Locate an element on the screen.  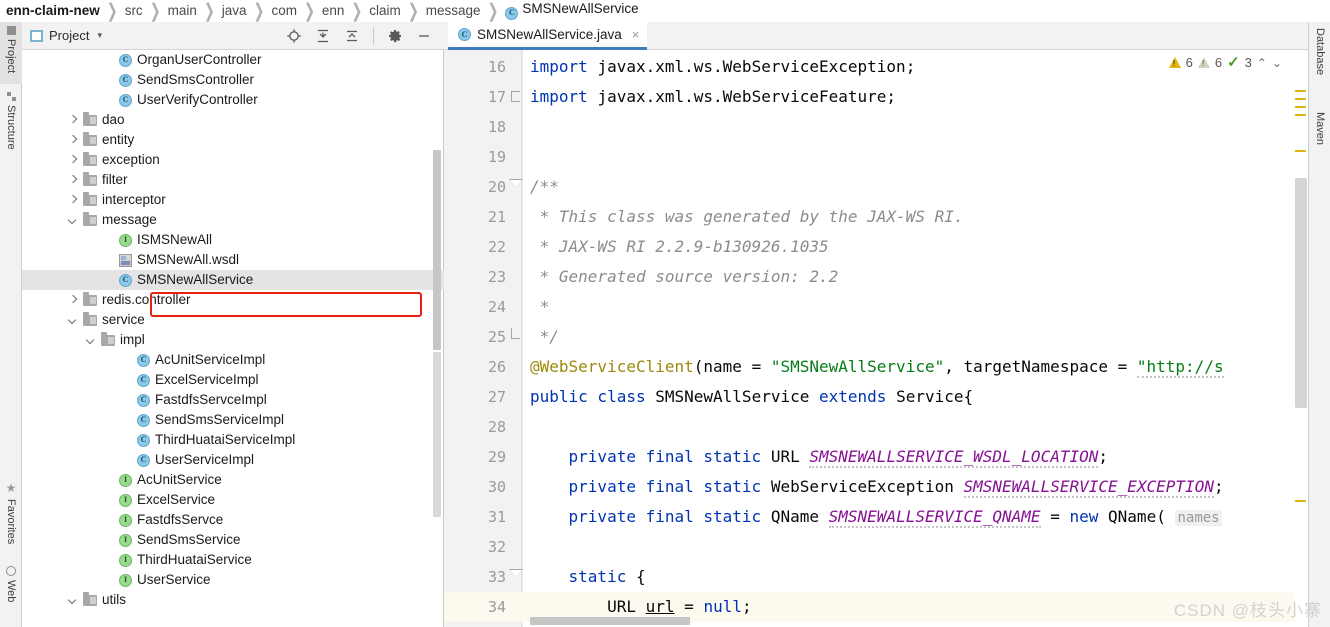
project-title-dropdown: Project ▾ is located at coordinates (62, 35).